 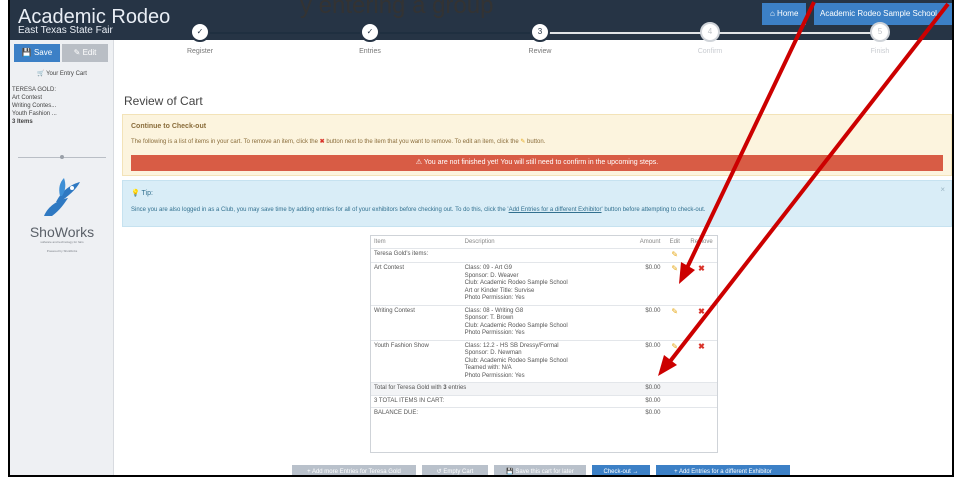 What do you see at coordinates (674, 241) in the screenshot?
I see `column-header: Edit` at bounding box center [674, 241].